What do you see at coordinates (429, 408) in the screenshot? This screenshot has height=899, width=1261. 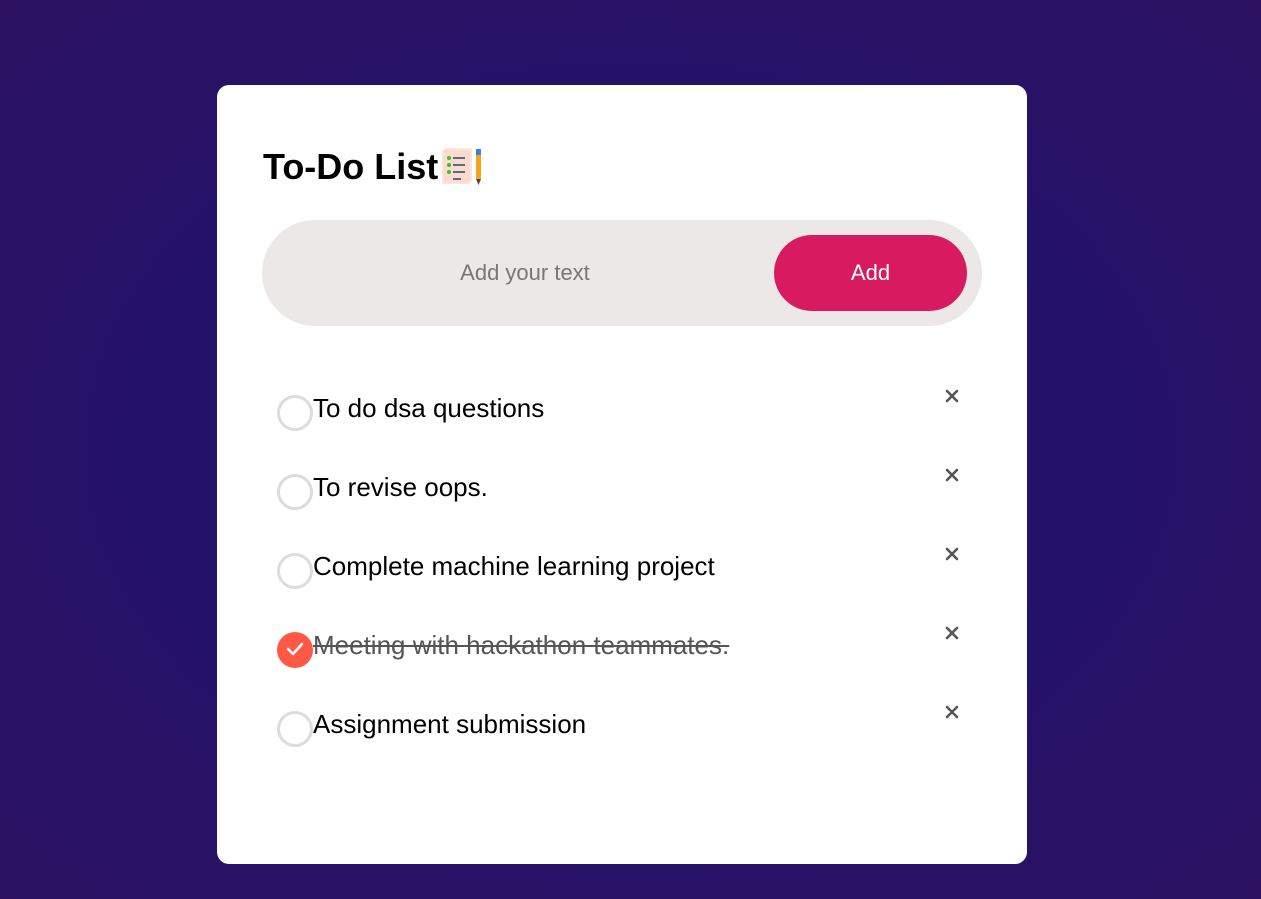 I see `task-text: To do dsa questions` at bounding box center [429, 408].